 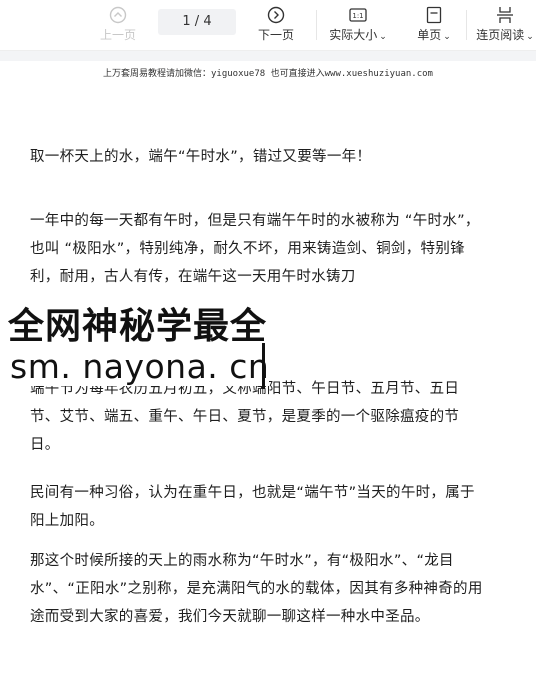 What do you see at coordinates (252, 507) in the screenshot?
I see `paragraph-3: 民间有一种习俗，认为在重午日，也就是“端午节”当天的午时，属于阳上加阳。` at bounding box center [252, 507].